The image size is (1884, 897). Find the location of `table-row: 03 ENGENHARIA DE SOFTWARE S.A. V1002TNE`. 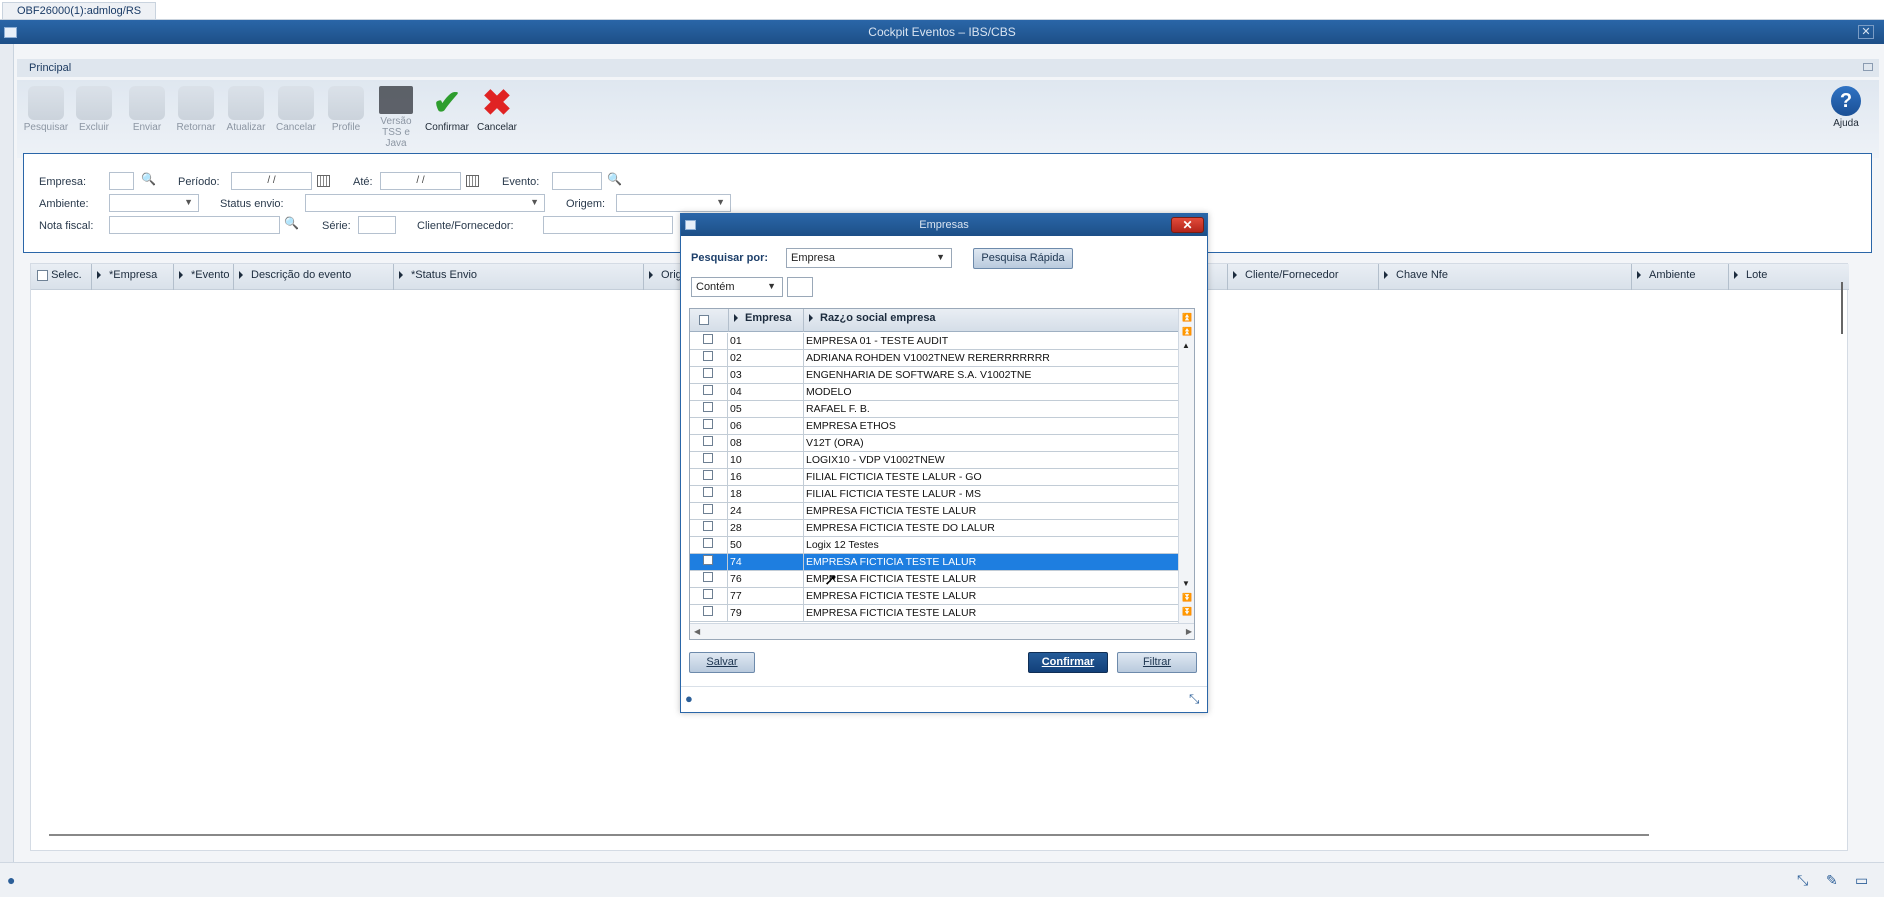

table-row: 03 ENGENHARIA DE SOFTWARE S.A. V1002TNE is located at coordinates (935, 375).